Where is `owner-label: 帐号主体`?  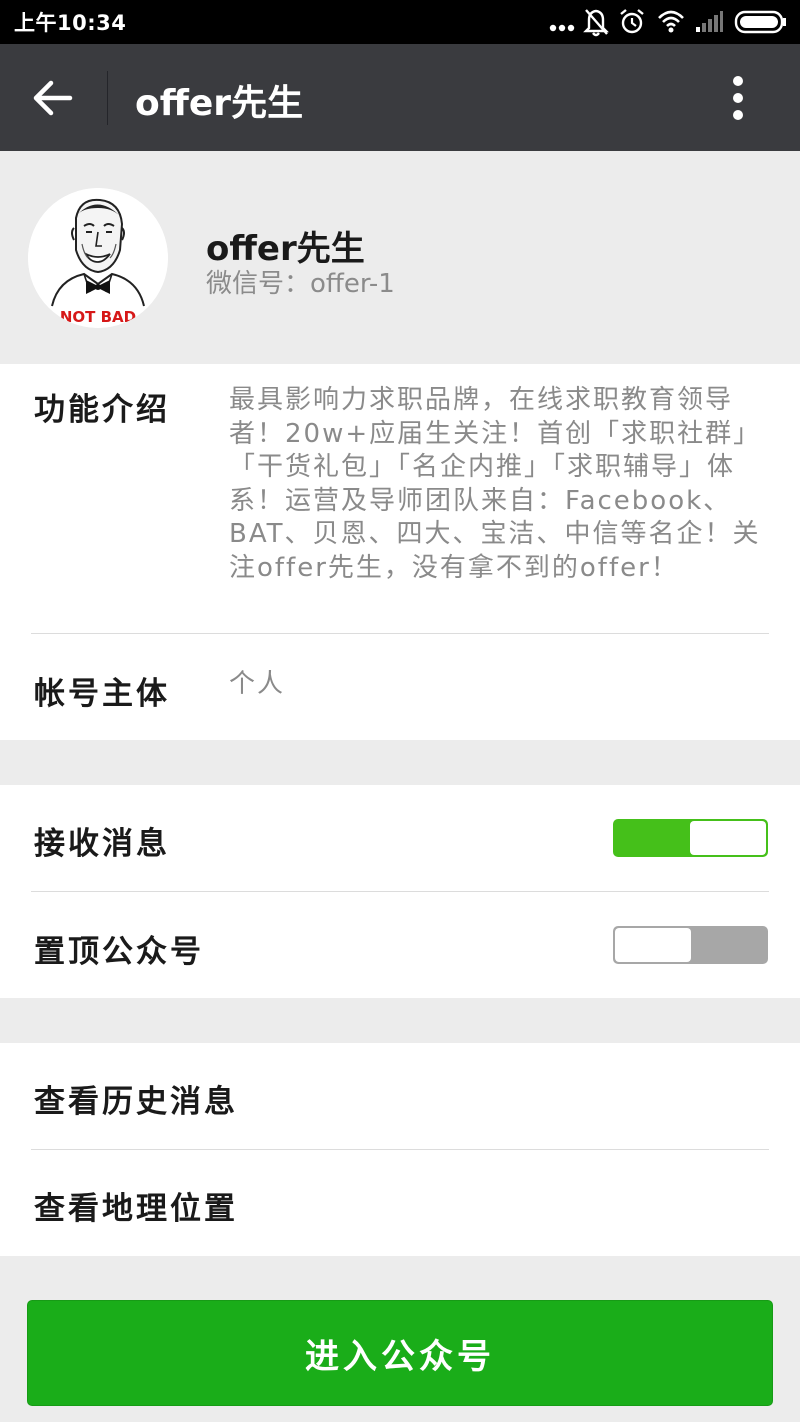
owner-label: 帐号主体 is located at coordinates (102, 694).